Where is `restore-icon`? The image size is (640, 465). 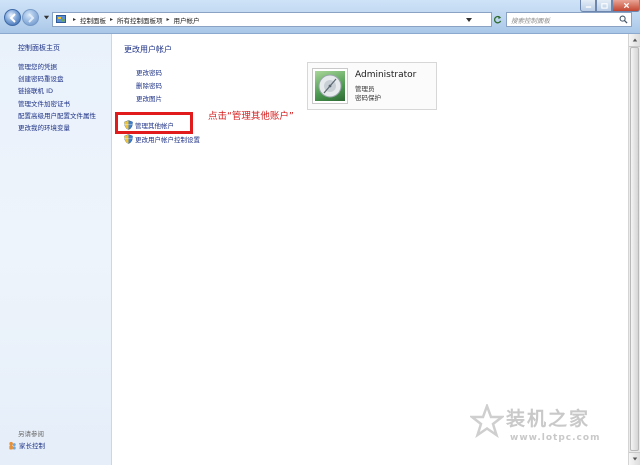 restore-icon is located at coordinates (604, 6).